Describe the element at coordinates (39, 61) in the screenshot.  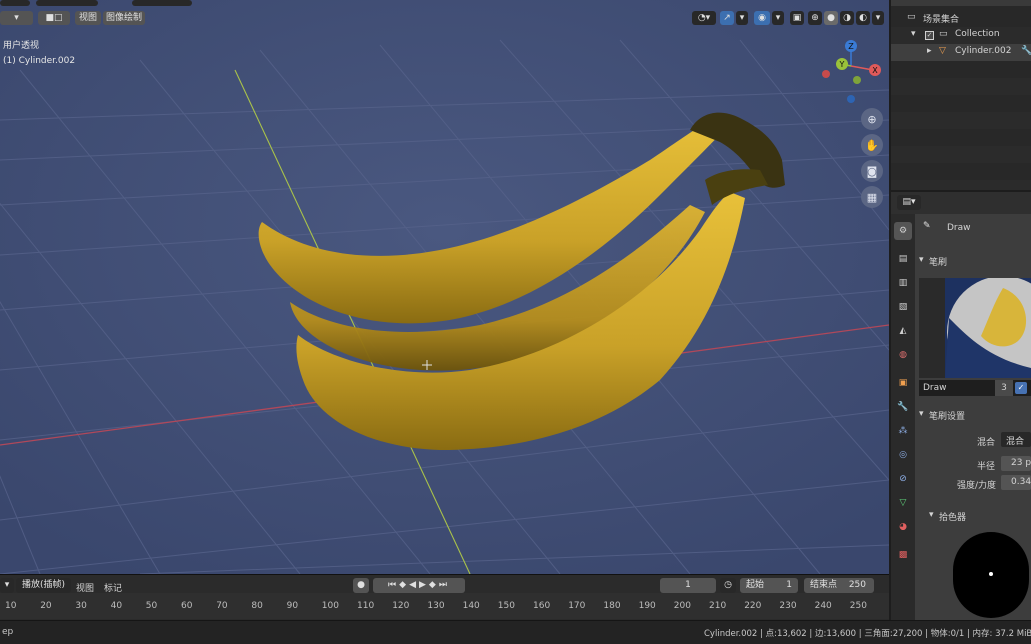
I see `object-label: (1) Cylinder.002` at that location.